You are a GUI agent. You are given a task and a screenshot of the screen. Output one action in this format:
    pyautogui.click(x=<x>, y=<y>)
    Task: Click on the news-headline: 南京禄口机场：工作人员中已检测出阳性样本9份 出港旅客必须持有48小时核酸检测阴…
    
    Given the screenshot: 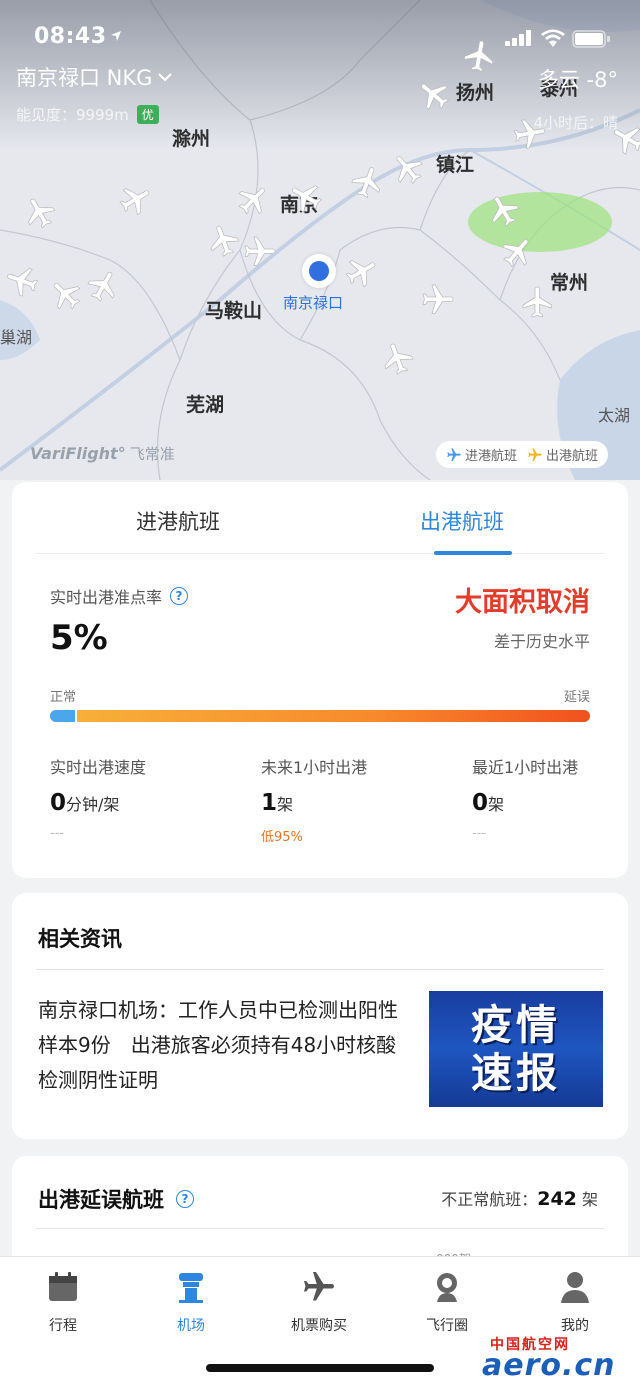 What is the action you would take?
    pyautogui.click(x=222, y=1045)
    